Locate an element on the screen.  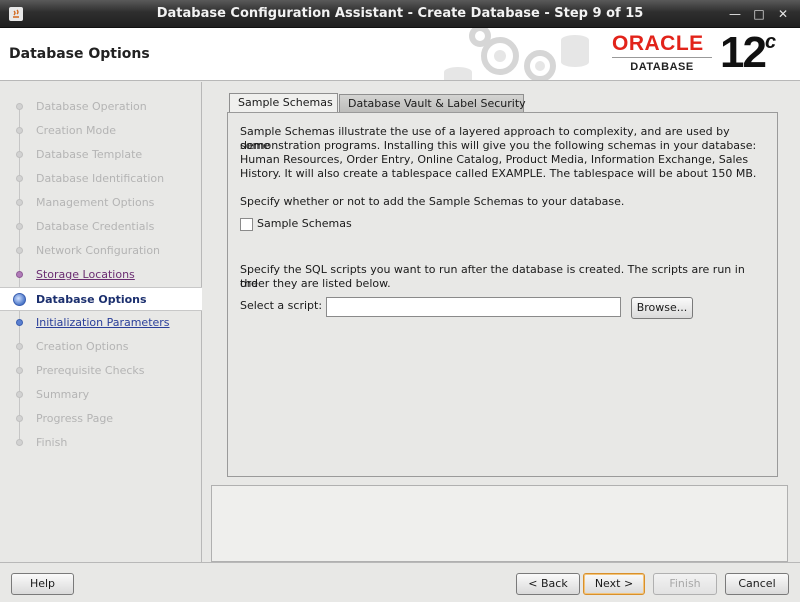
step-progress-page: Progress Page is located at coordinates (101, 419).